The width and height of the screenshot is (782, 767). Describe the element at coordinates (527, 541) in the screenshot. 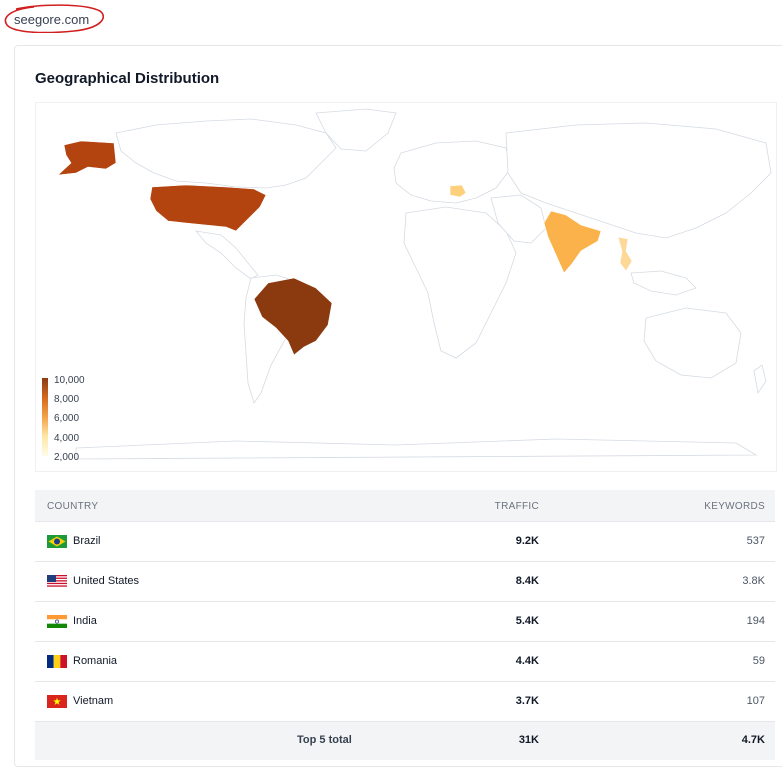

I see `traffic-value: 9.2K` at that location.